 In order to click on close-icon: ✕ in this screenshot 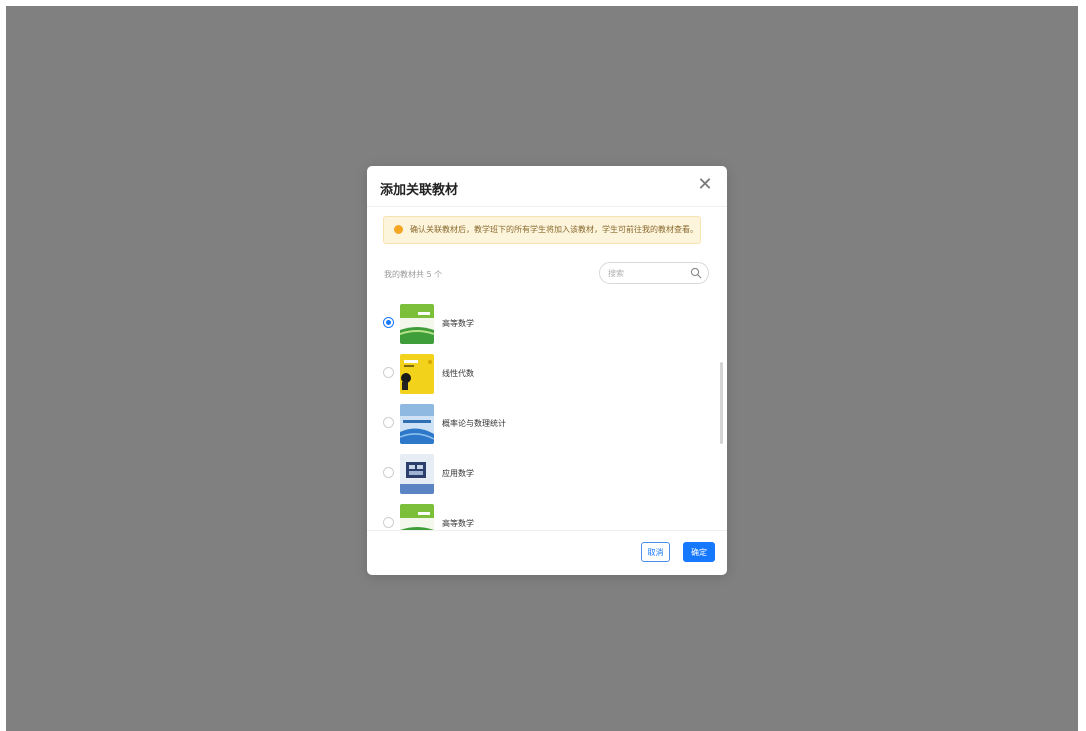, I will do `click(705, 185)`.